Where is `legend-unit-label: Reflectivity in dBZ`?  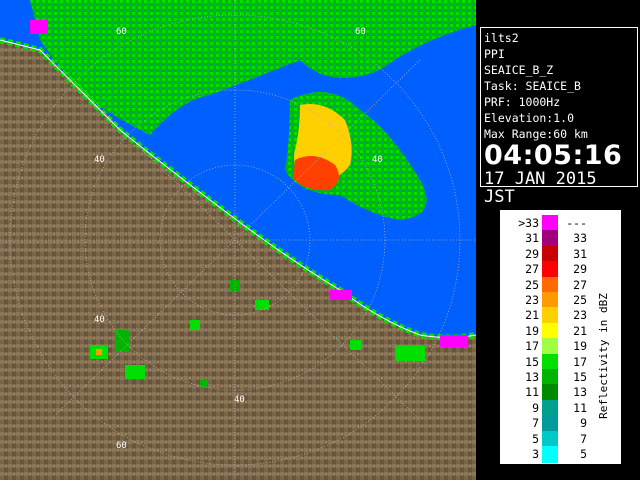 legend-unit-label: Reflectivity in dBZ is located at coordinates (603, 356).